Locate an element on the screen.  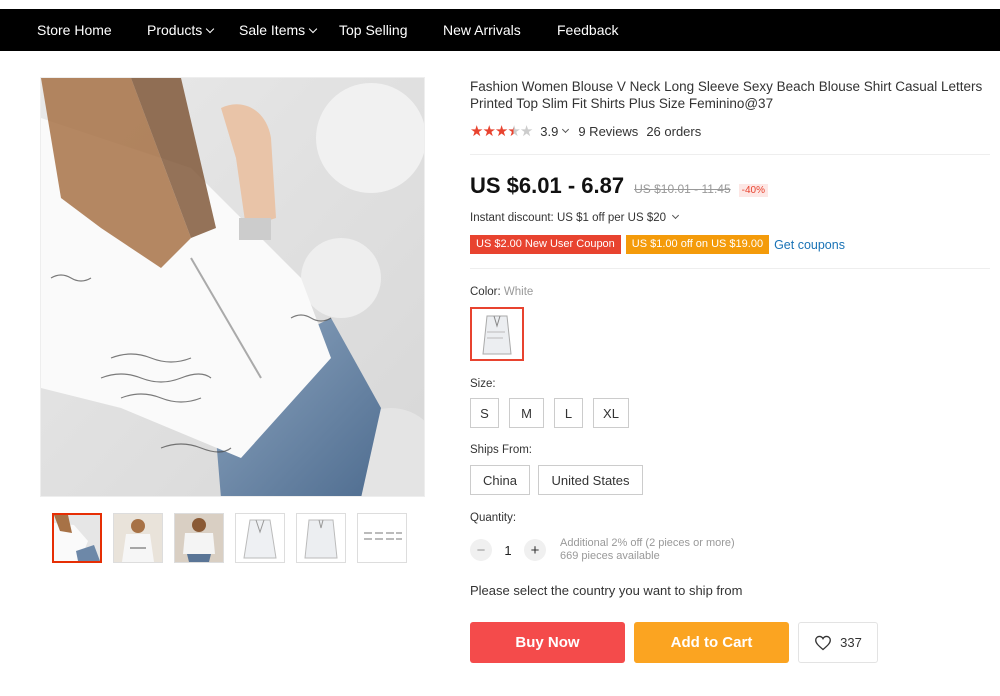
nav-new-arrivals-label: New Arrivals is located at coordinates (482, 30).